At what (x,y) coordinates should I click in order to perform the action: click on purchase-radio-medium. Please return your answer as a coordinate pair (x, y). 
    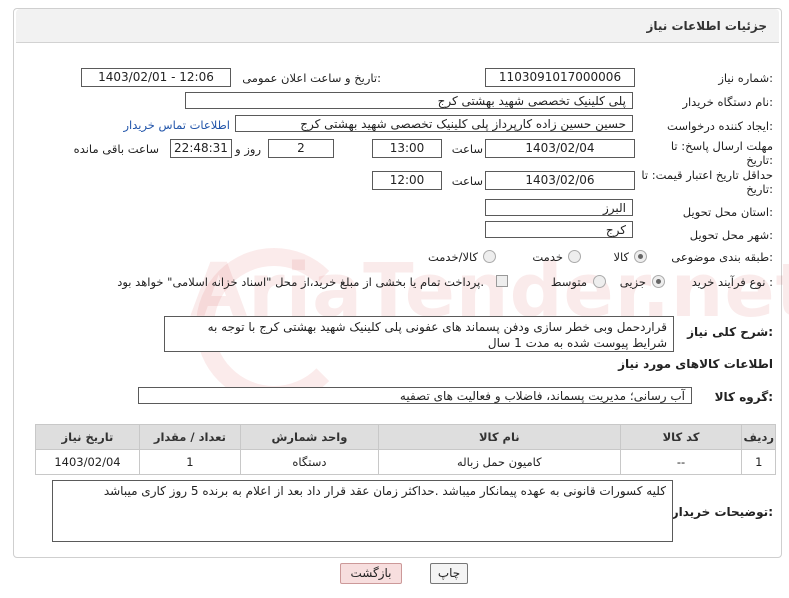
    Looking at the image, I should click on (599, 281).